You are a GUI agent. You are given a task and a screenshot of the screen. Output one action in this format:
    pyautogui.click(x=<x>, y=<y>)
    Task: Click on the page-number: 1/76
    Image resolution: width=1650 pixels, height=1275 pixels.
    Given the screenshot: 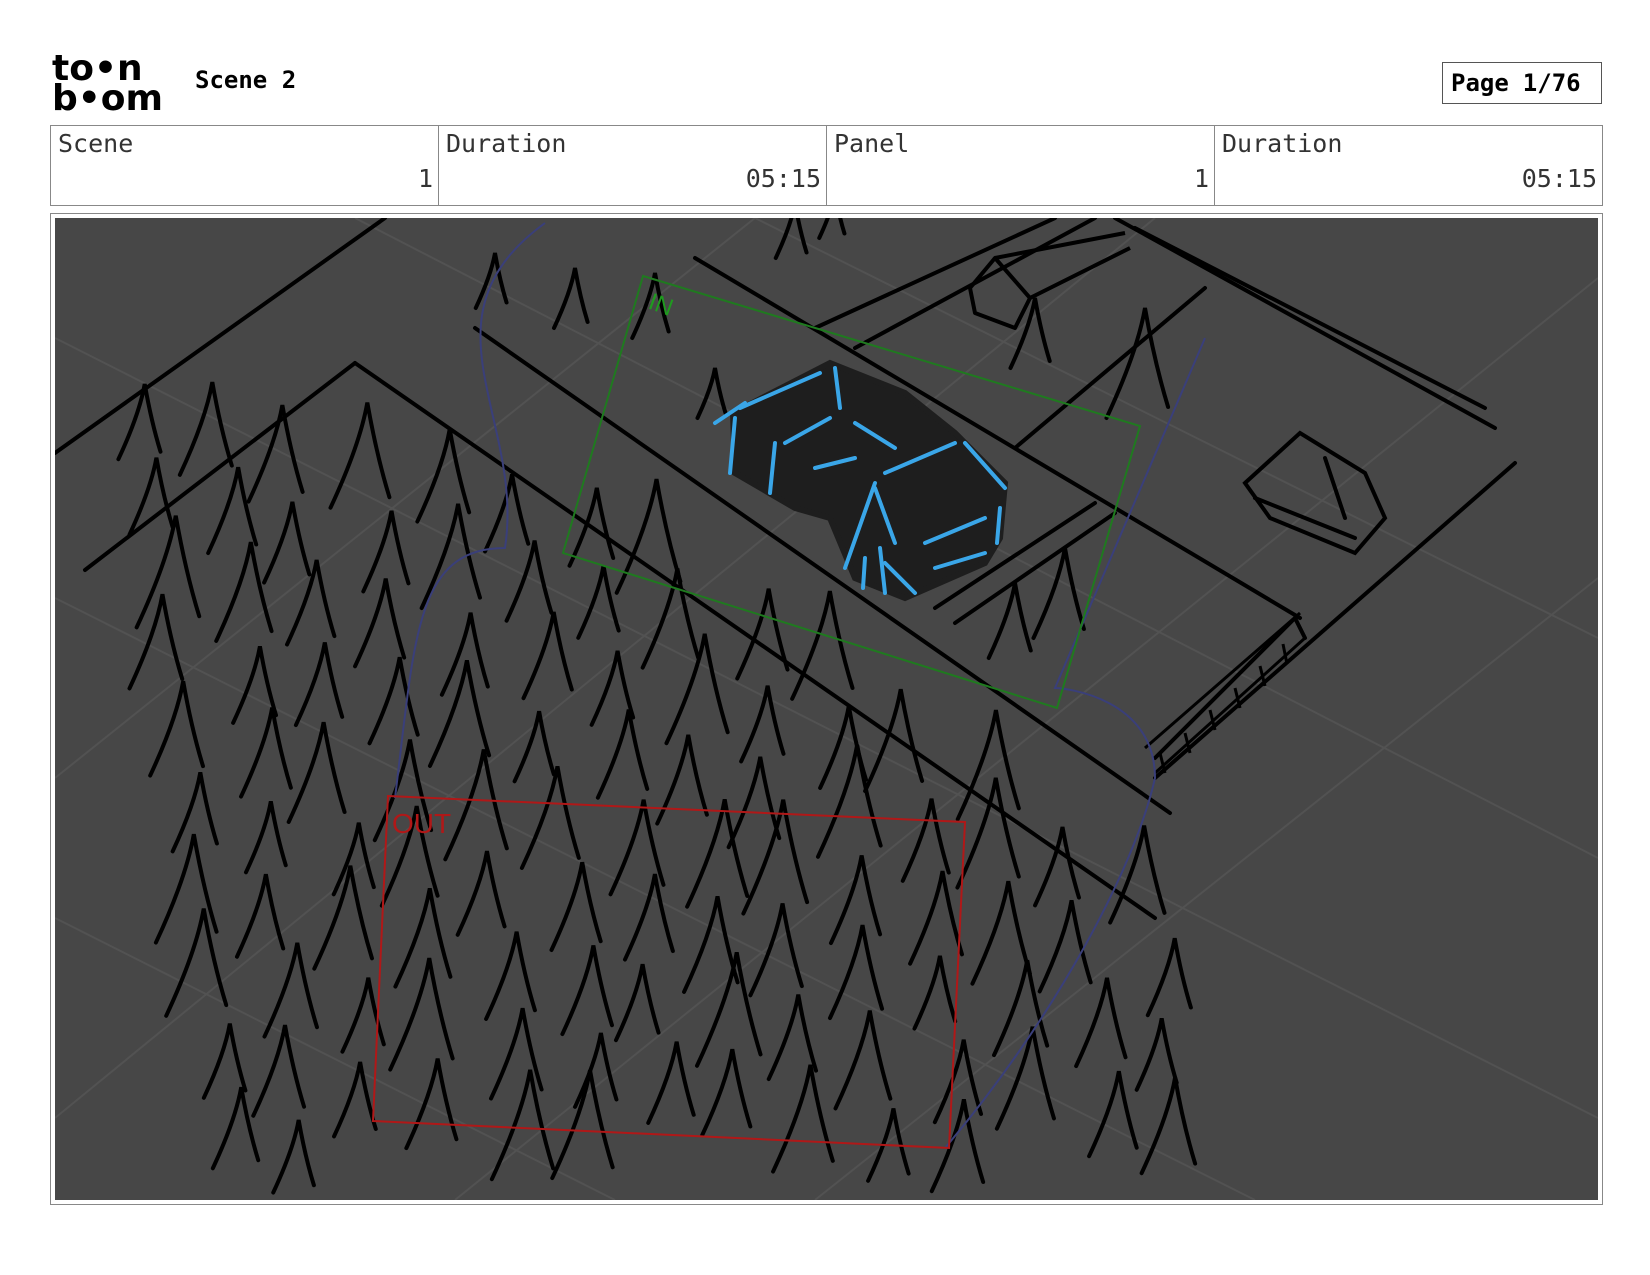 What is the action you would take?
    pyautogui.click(x=1551, y=83)
    